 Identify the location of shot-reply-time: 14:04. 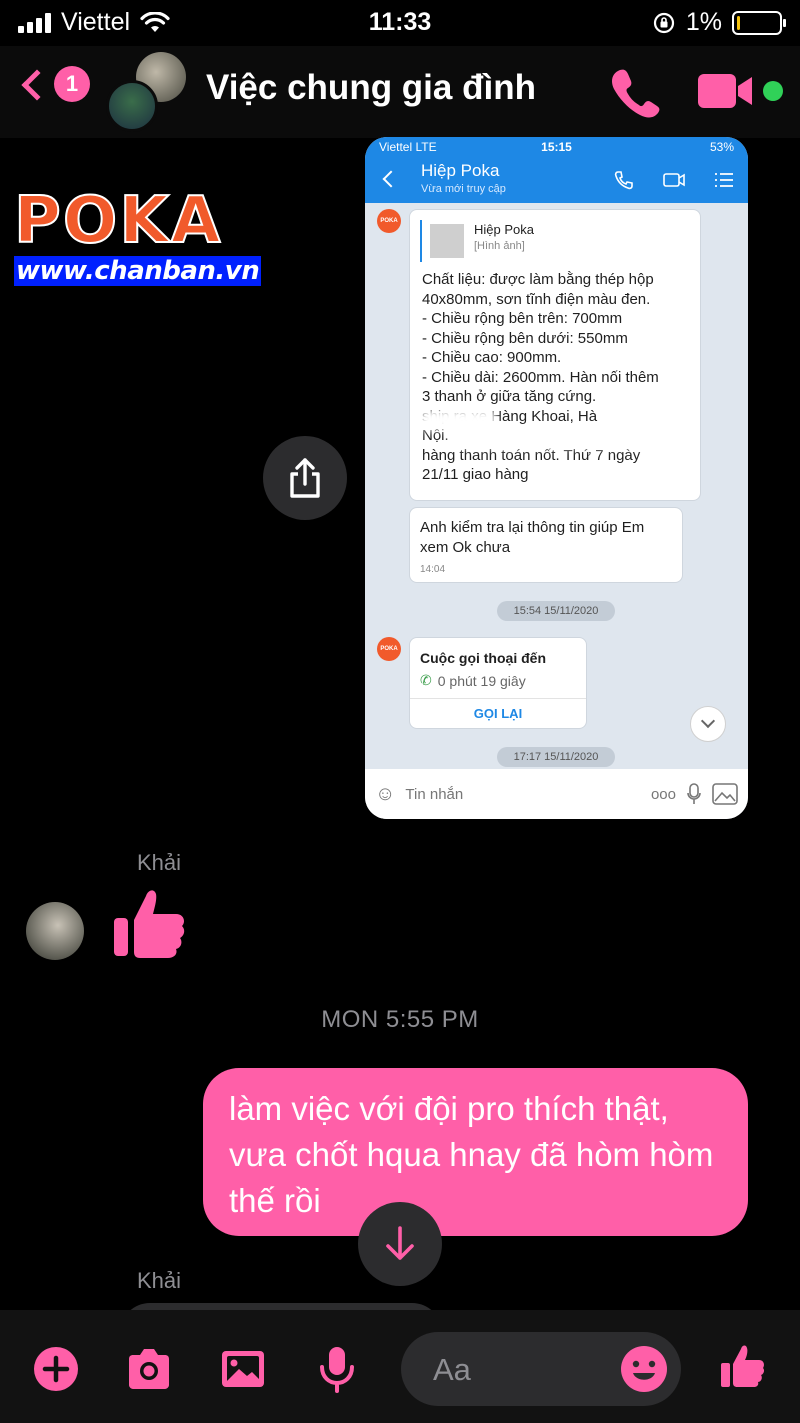
(433, 569).